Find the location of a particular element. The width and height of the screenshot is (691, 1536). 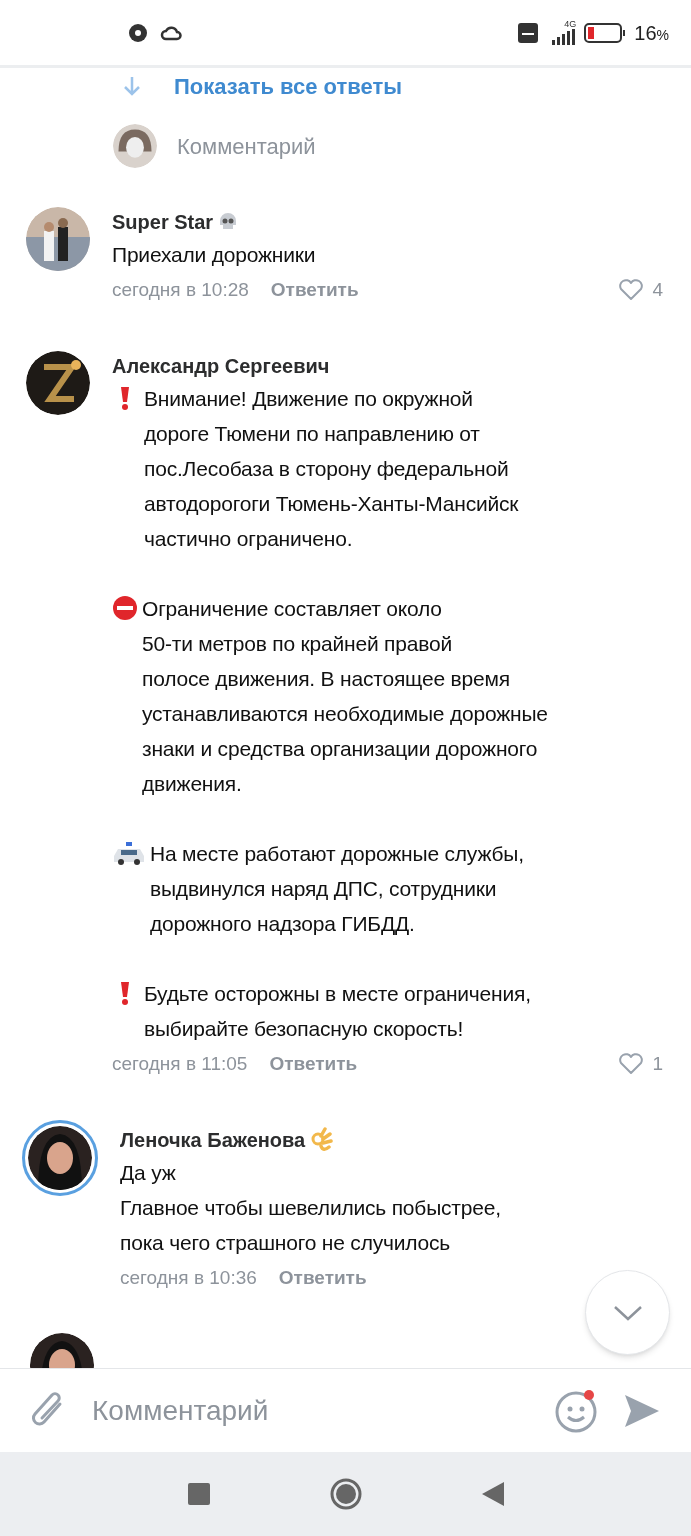

volte-icon is located at coordinates (528, 32).